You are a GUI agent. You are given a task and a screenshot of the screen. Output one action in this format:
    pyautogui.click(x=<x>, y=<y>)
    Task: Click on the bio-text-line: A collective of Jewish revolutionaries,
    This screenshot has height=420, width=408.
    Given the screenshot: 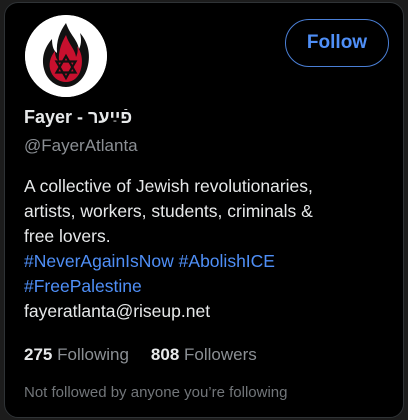 What is the action you would take?
    pyautogui.click(x=168, y=186)
    